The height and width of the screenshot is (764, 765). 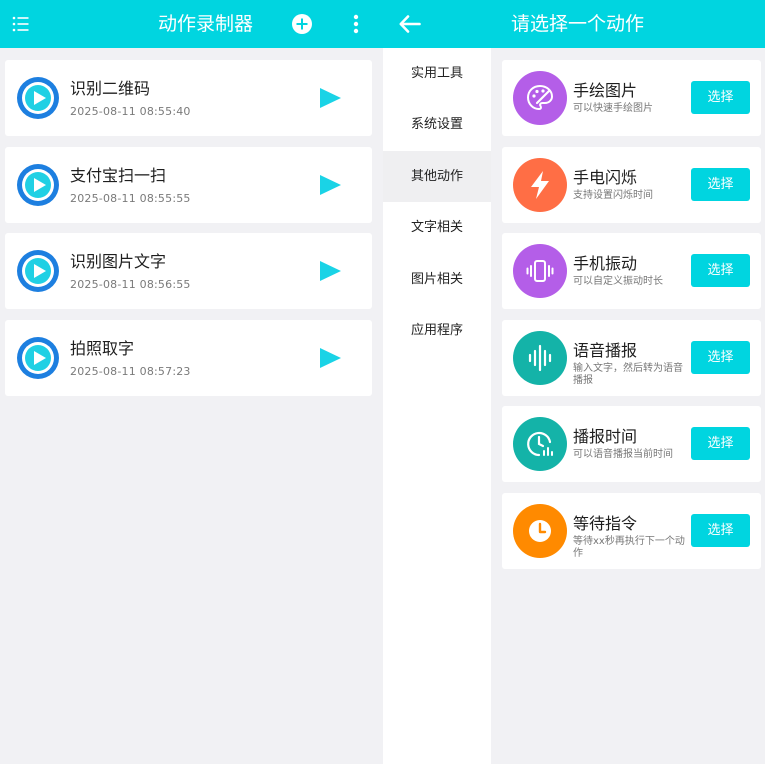 I want to click on record-title: 识别二维码, so click(x=110, y=88).